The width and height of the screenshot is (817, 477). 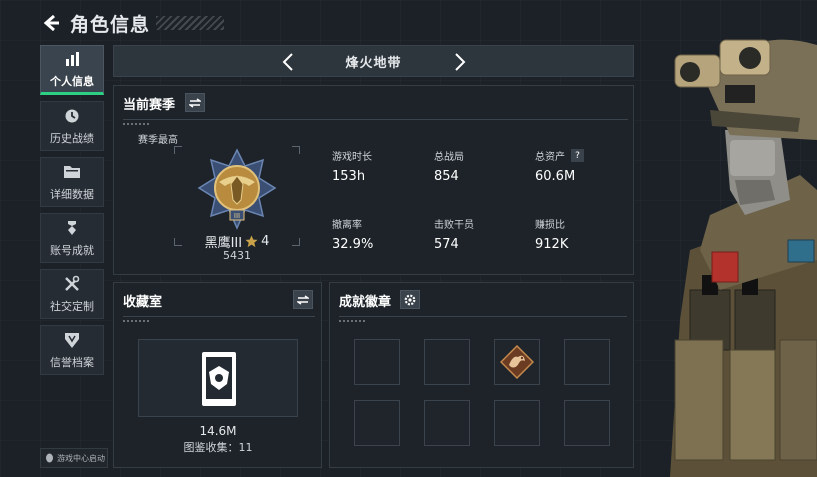 What do you see at coordinates (555, 176) in the screenshot?
I see `stat-value: 60.6M` at bounding box center [555, 176].